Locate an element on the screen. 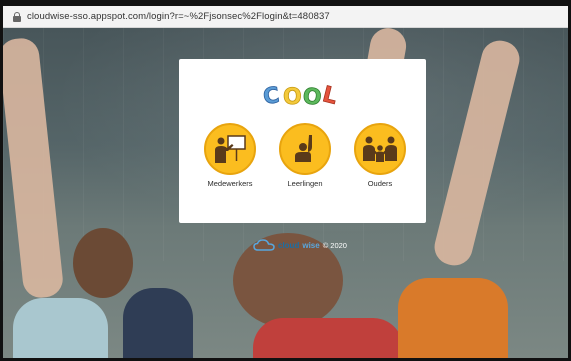 The image size is (571, 361). role-options: Medewerkers Leerlingen Ouders is located at coordinates (305, 155).